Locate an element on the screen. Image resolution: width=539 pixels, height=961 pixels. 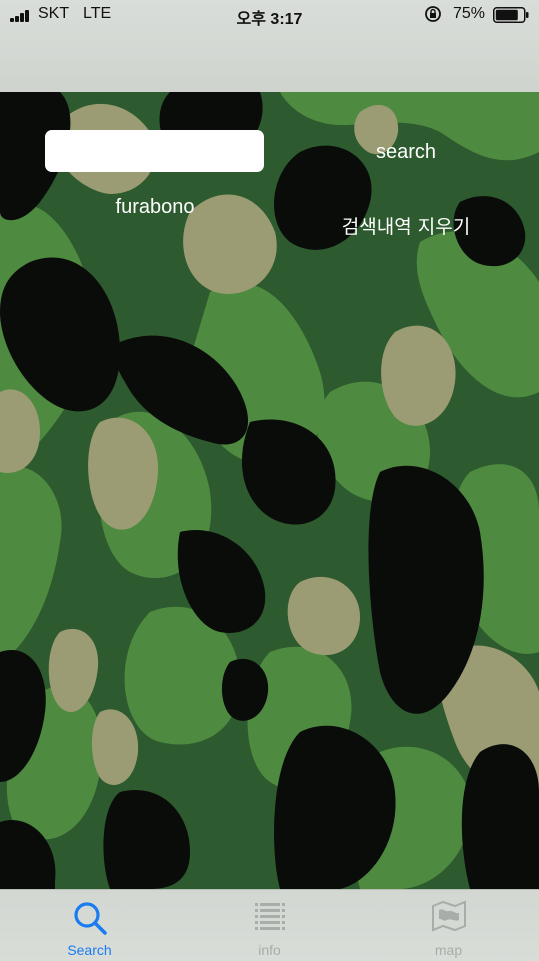
search-icon is located at coordinates (90, 918).